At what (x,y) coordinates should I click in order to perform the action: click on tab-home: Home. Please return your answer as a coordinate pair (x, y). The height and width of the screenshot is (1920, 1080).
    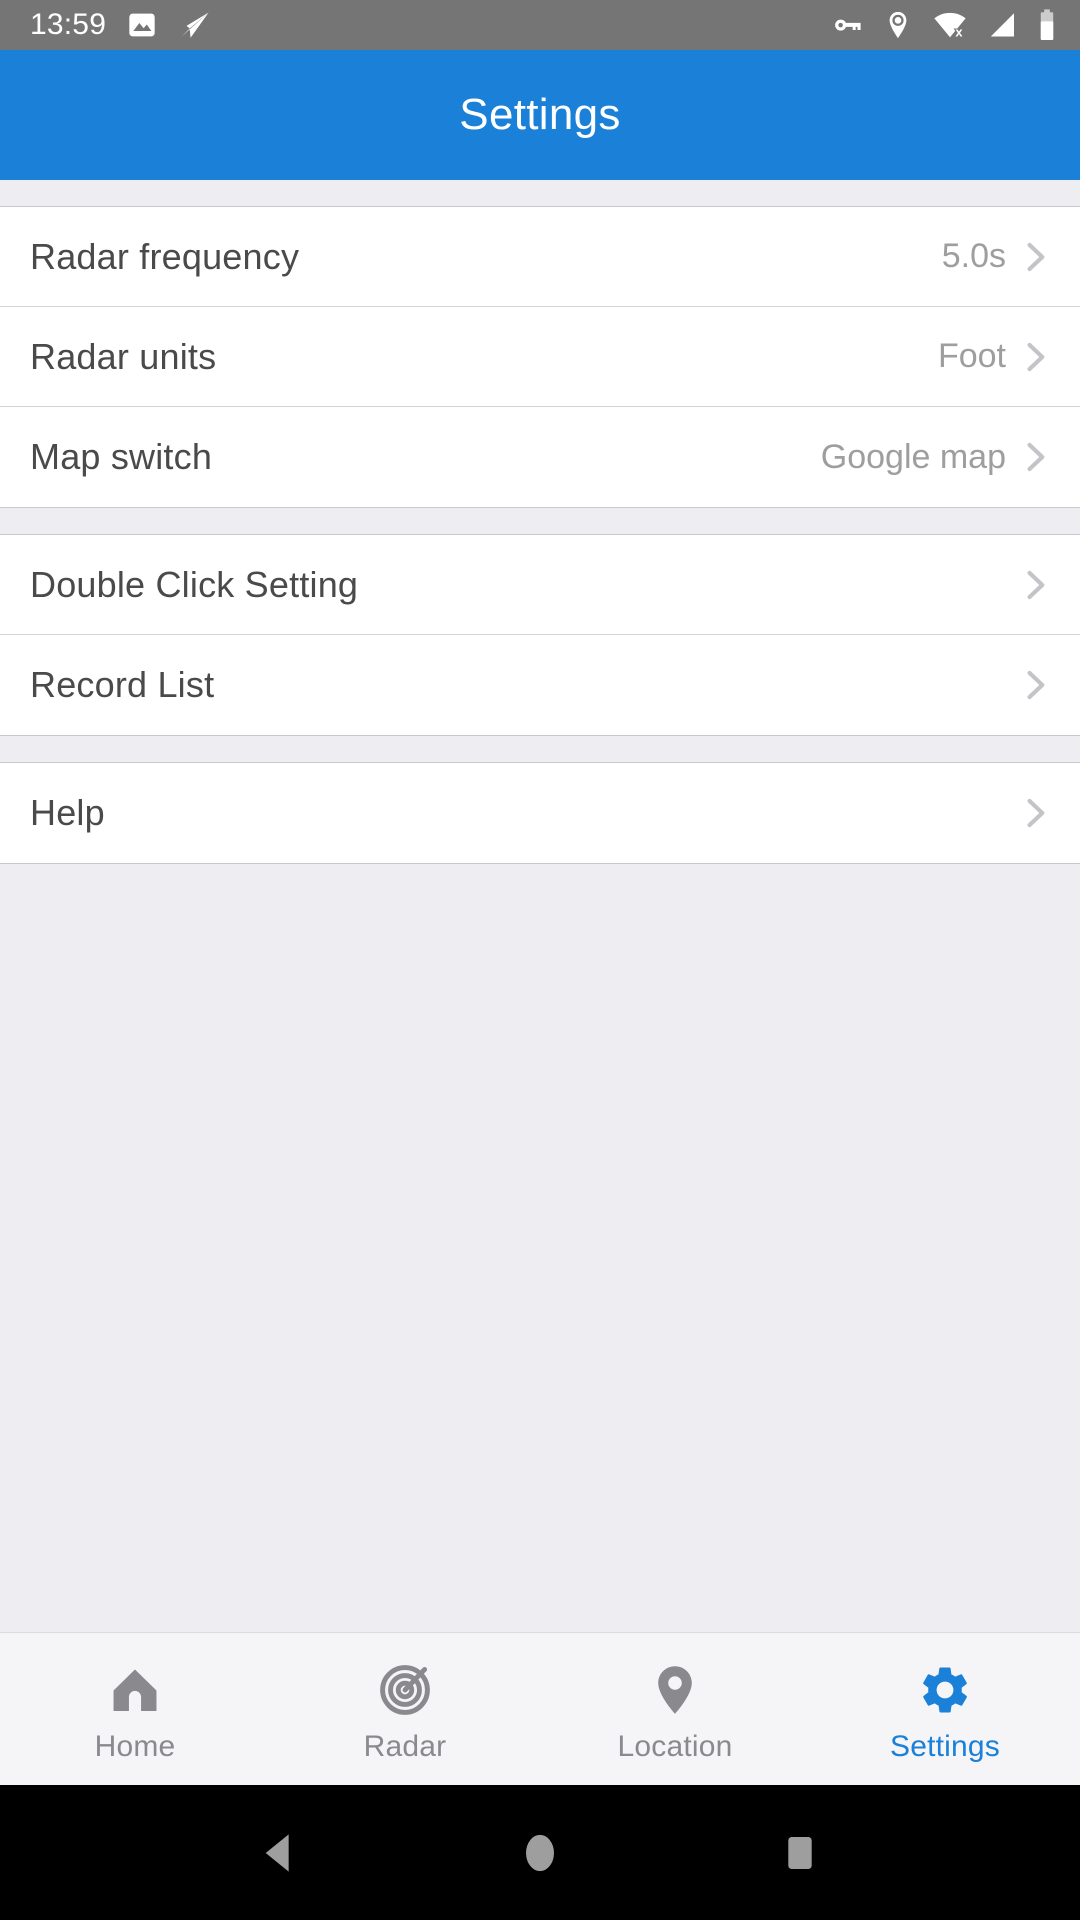
    Looking at the image, I should click on (135, 1709).